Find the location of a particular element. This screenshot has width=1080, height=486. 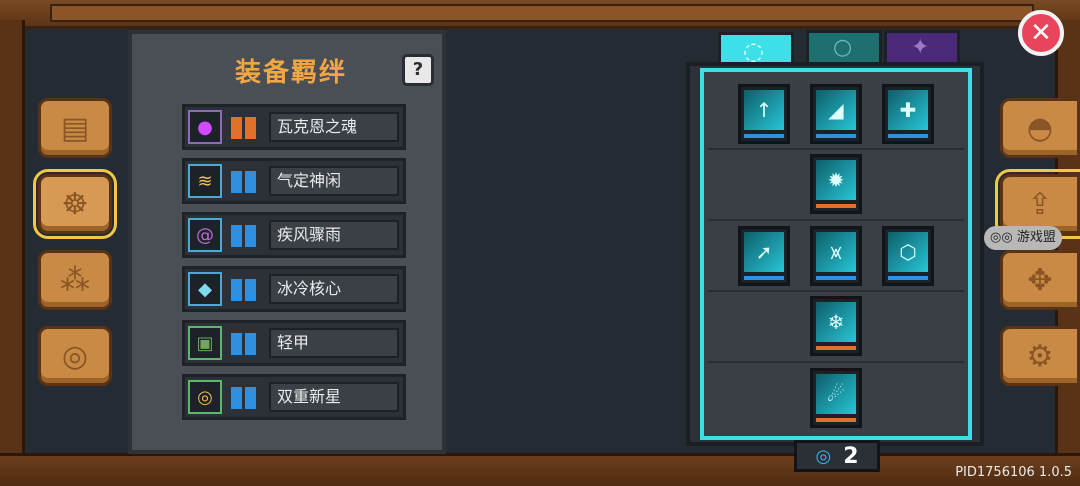

bond-row: ◎ 双重新星 is located at coordinates (294, 397).